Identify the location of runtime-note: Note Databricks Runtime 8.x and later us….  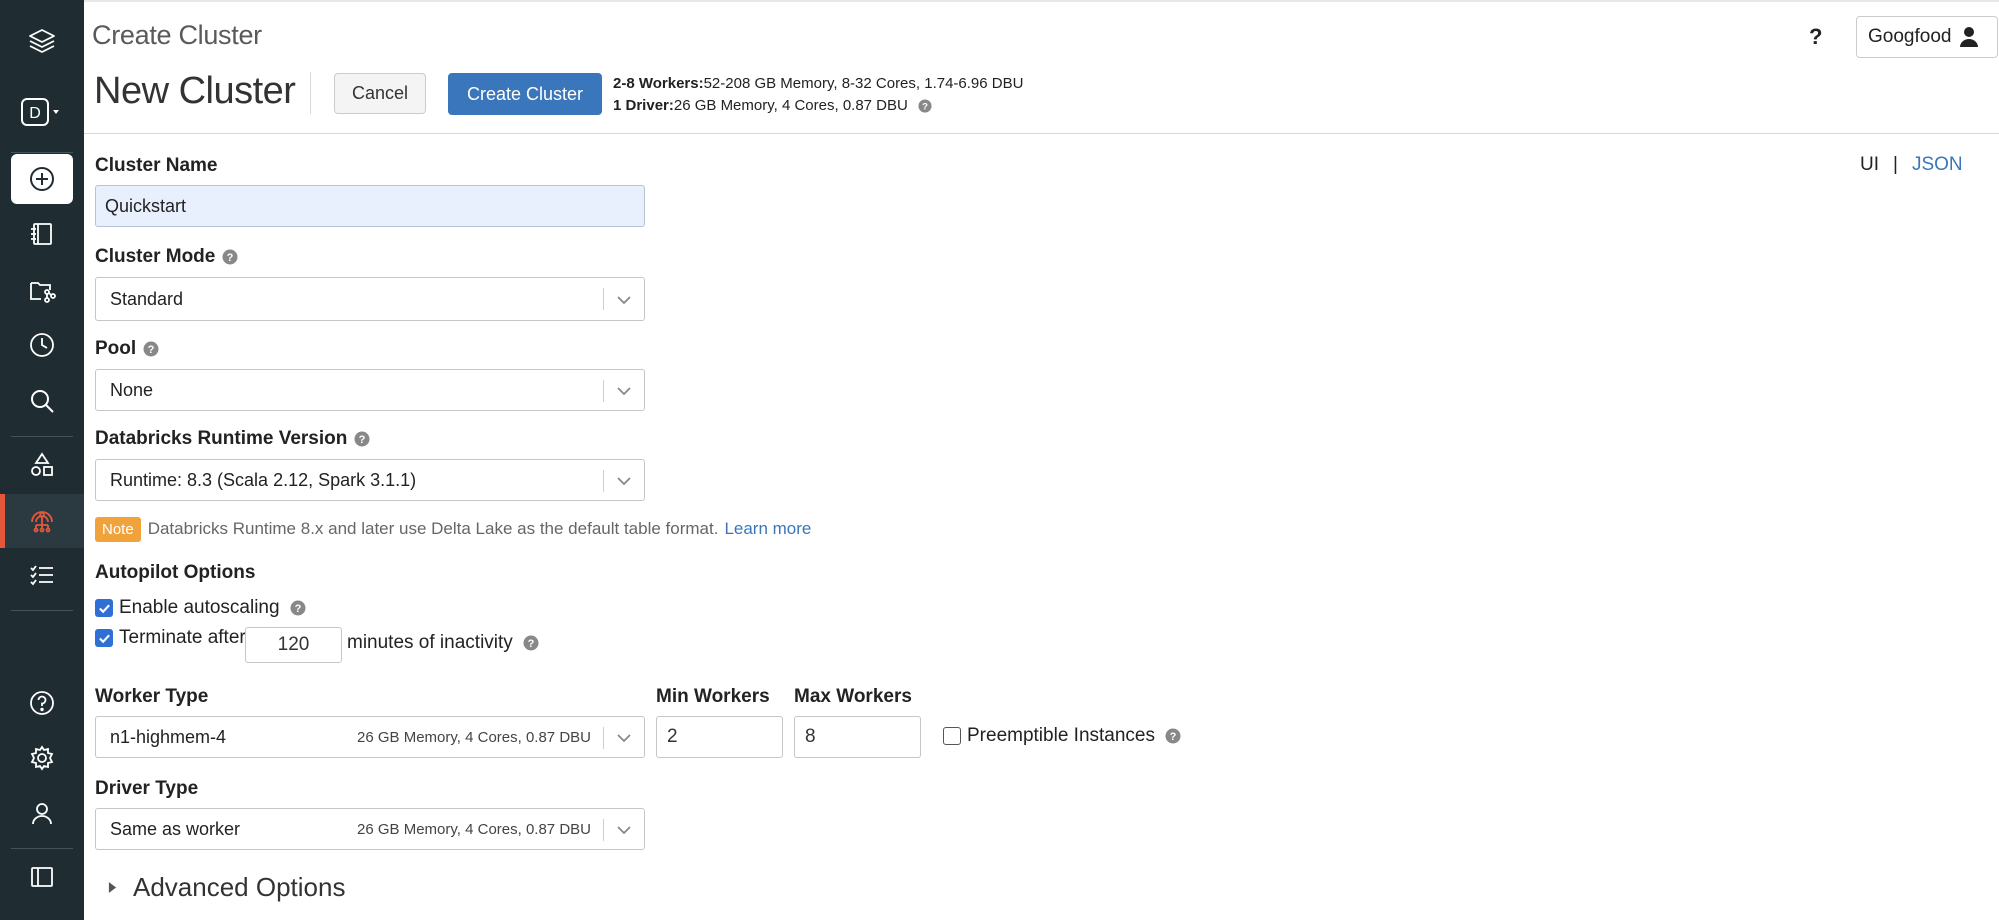
(453, 529).